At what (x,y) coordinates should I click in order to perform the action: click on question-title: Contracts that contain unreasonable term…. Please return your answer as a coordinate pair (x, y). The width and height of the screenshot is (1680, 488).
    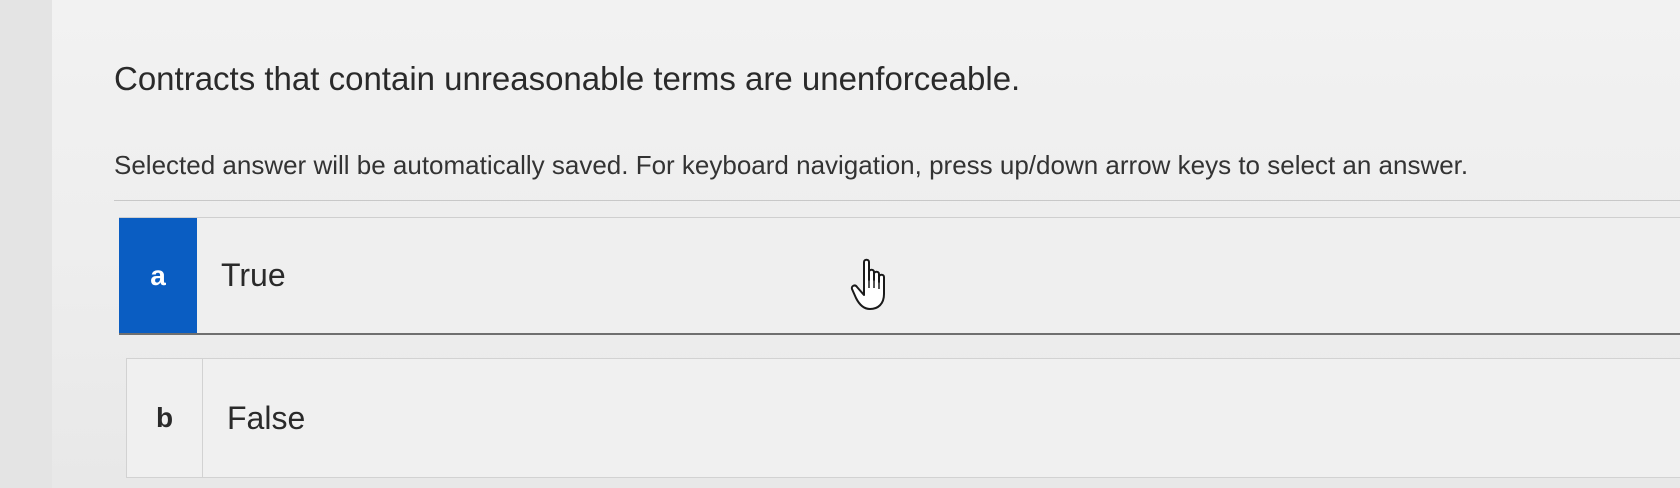
    Looking at the image, I should click on (567, 78).